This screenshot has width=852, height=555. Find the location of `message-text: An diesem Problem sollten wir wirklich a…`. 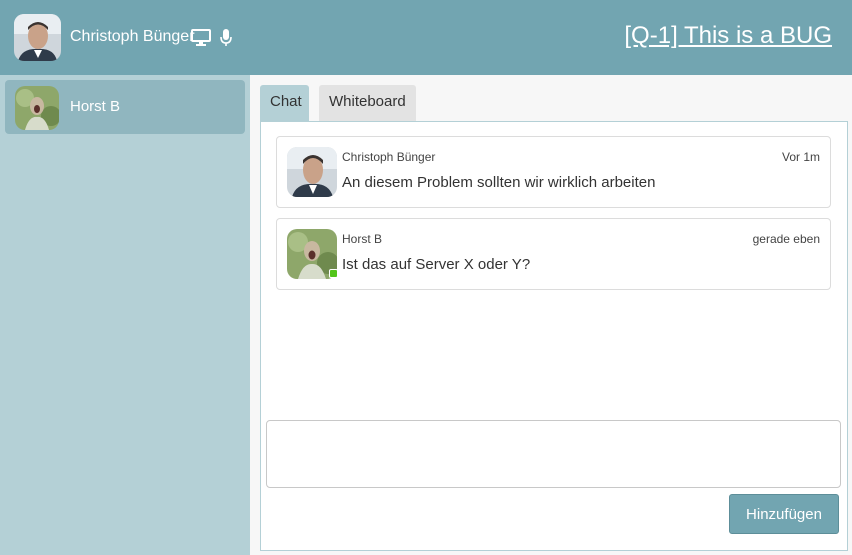

message-text: An diesem Problem sollten wir wirklich a… is located at coordinates (499, 182).